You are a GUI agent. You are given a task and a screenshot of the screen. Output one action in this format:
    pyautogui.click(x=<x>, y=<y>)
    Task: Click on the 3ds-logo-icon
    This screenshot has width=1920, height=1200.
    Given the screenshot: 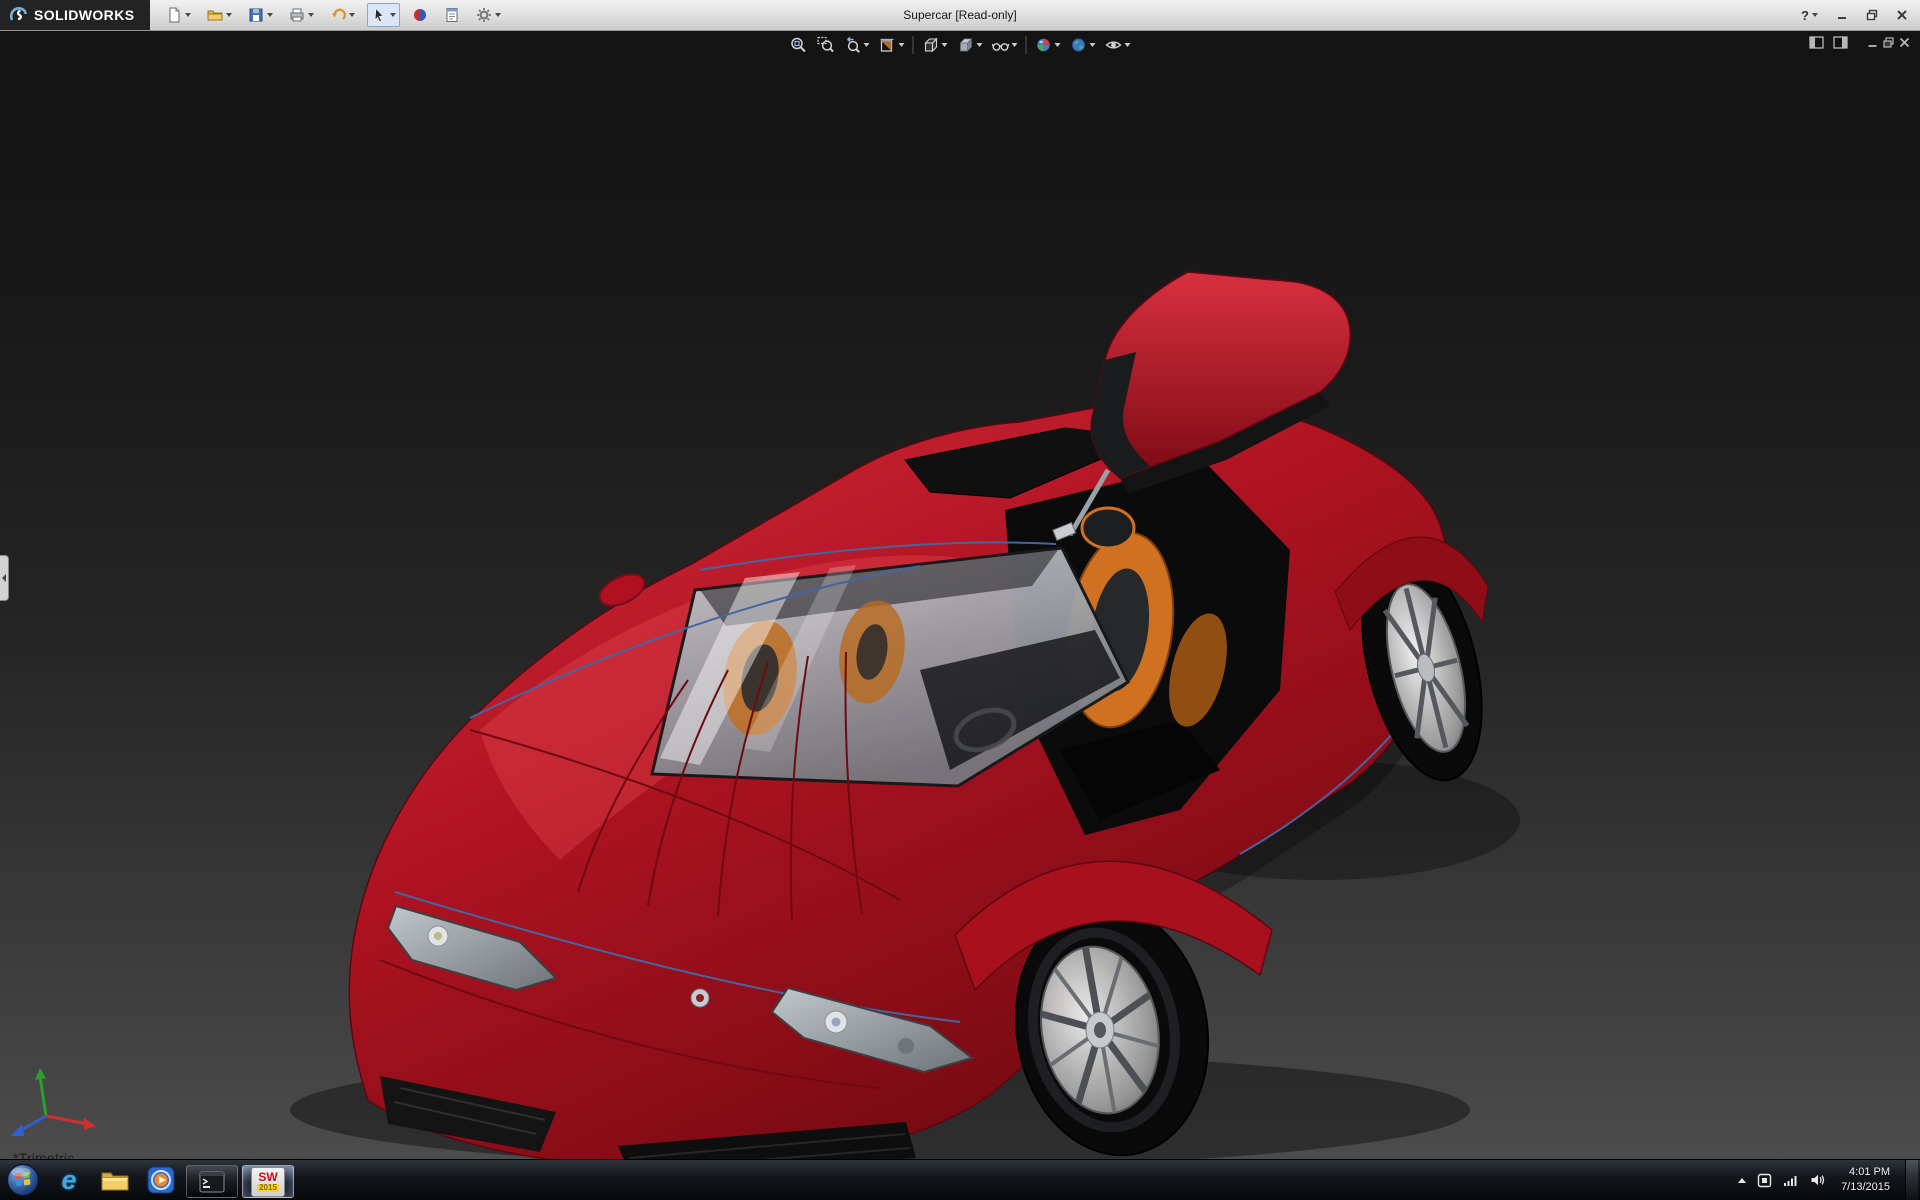 What is the action you would take?
    pyautogui.click(x=18, y=14)
    